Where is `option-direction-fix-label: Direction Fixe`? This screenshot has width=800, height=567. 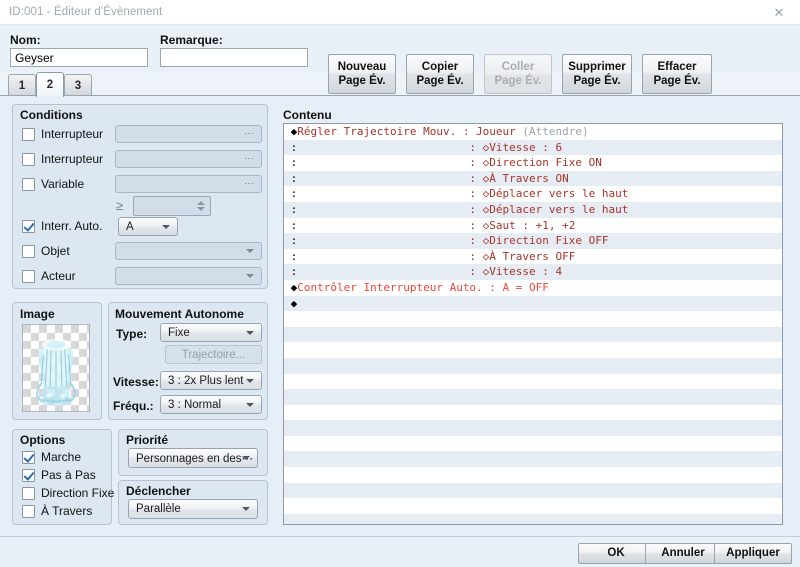
option-direction-fix-label: Direction Fixe is located at coordinates (78, 493).